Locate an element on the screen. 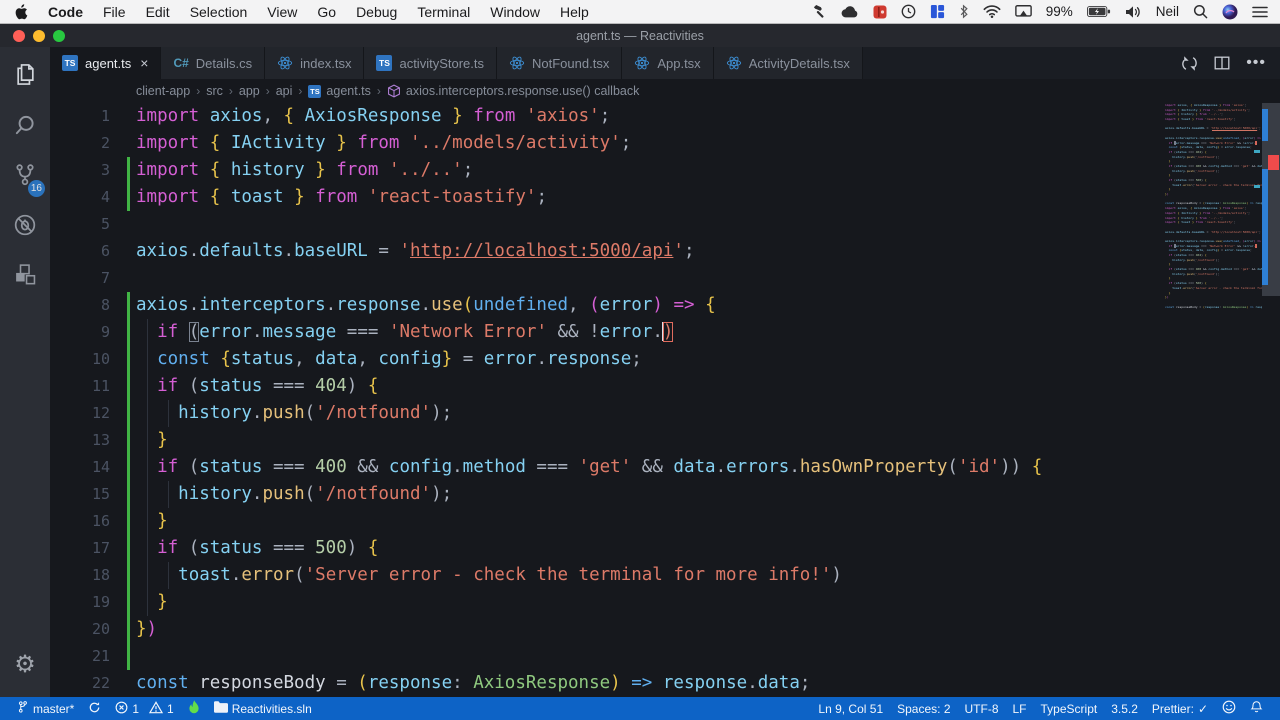 This screenshot has height=720, width=1280. tab-label: NotFound.tsx is located at coordinates (571, 63).